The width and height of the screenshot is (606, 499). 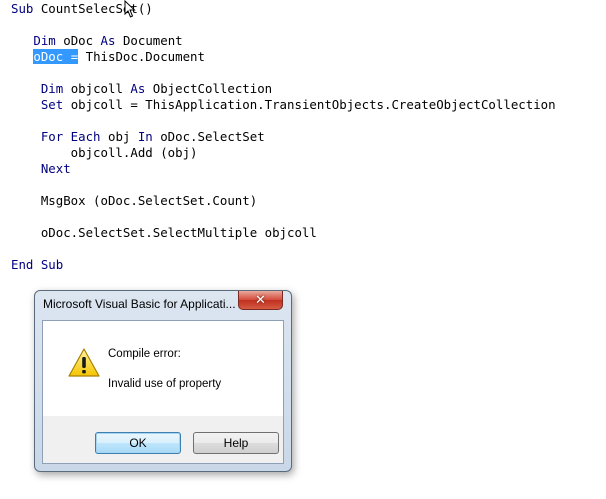 What do you see at coordinates (138, 443) in the screenshot?
I see `ok-button: OK` at bounding box center [138, 443].